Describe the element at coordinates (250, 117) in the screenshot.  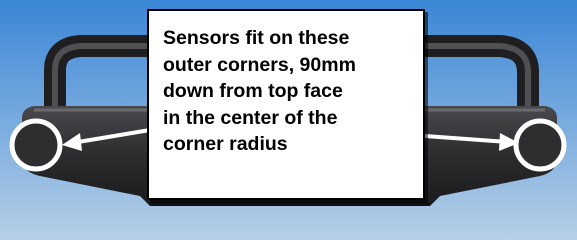
I see `callout-line-4: in the center of the` at that location.